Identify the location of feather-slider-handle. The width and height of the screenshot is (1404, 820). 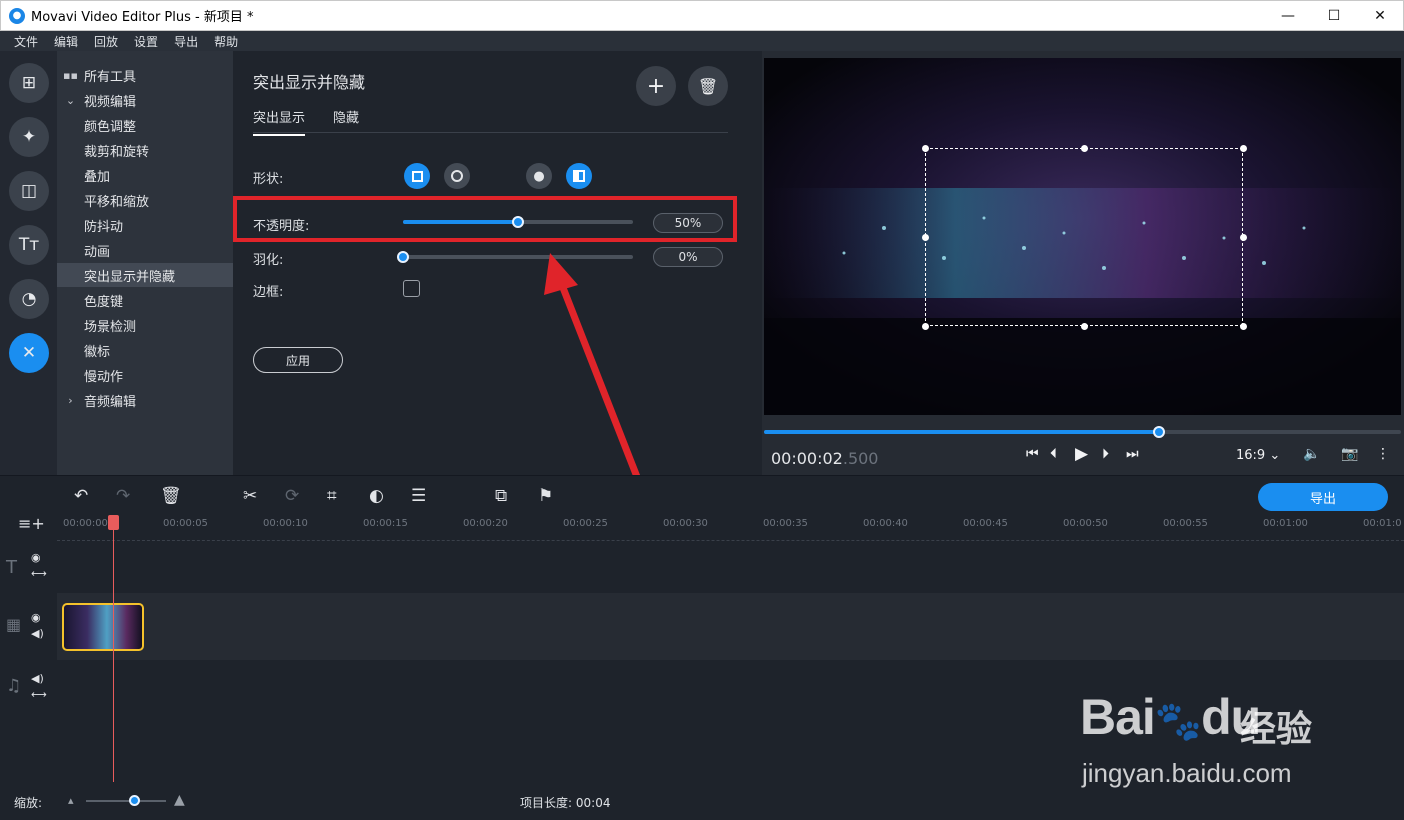
(403, 257).